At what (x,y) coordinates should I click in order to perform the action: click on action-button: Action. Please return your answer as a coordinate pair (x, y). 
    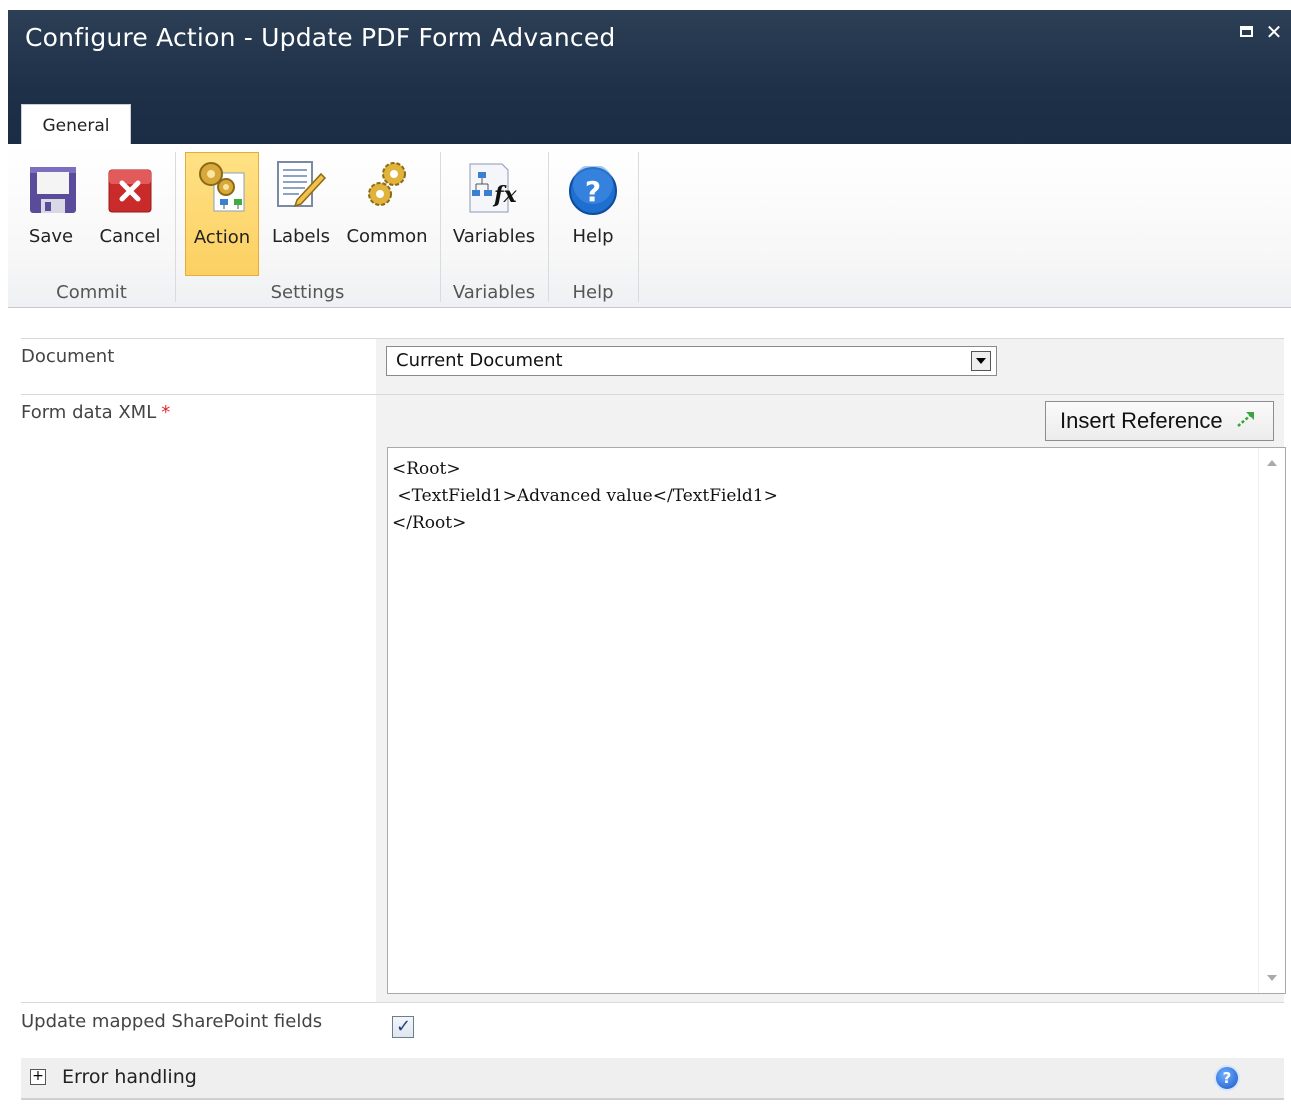
    Looking at the image, I should click on (222, 214).